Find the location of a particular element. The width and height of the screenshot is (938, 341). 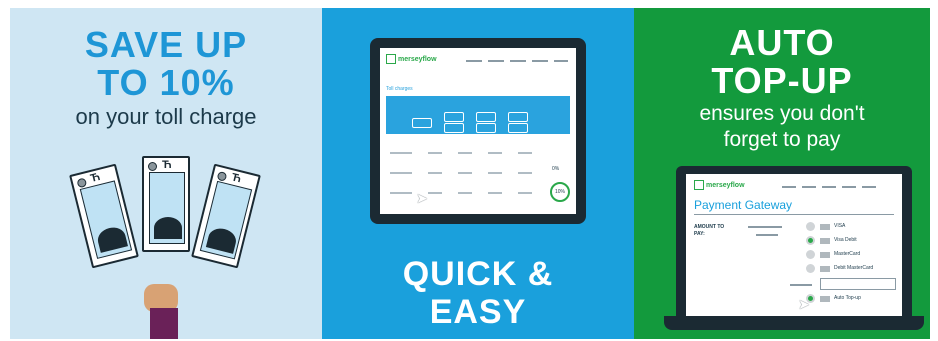

option-label: Auto Top-up is located at coordinates (847, 298).